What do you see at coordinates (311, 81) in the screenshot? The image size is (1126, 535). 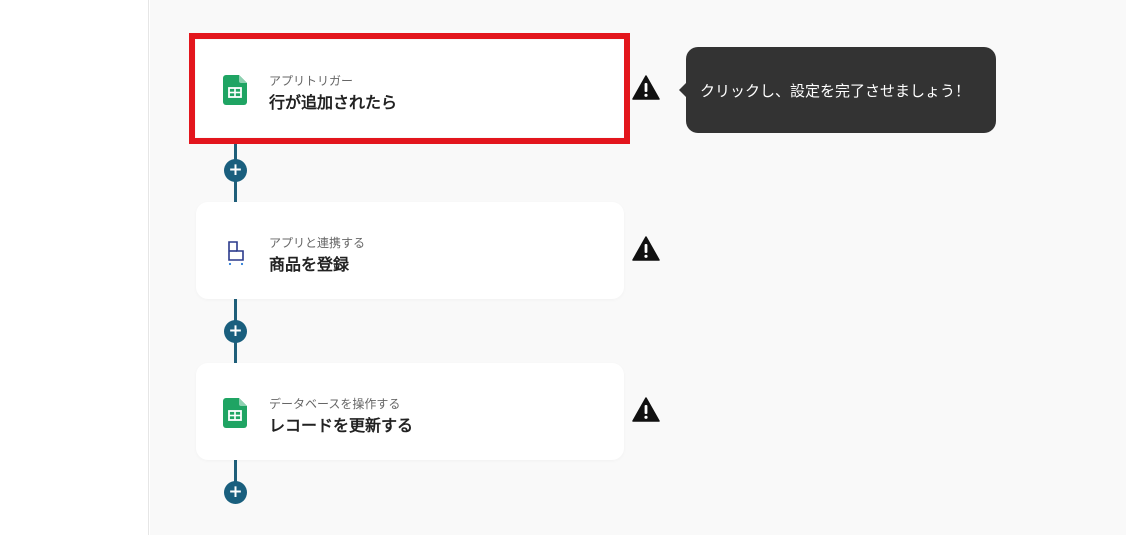 I see `step-subtitle: アプリトリガー` at bounding box center [311, 81].